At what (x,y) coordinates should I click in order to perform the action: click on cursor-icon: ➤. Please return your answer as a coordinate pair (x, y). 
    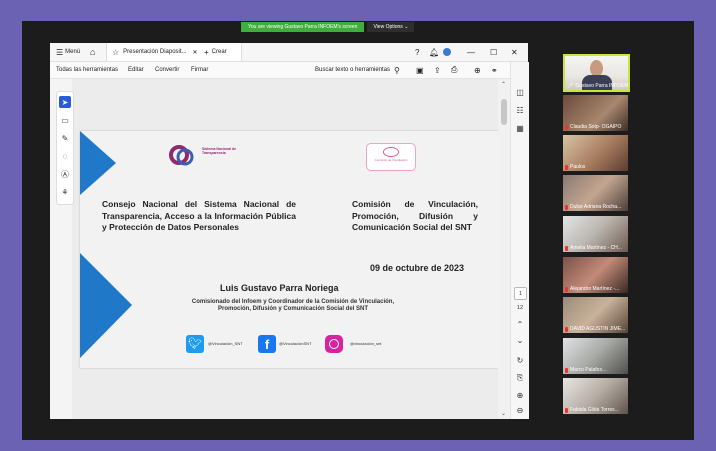
    Looking at the image, I should click on (65, 102).